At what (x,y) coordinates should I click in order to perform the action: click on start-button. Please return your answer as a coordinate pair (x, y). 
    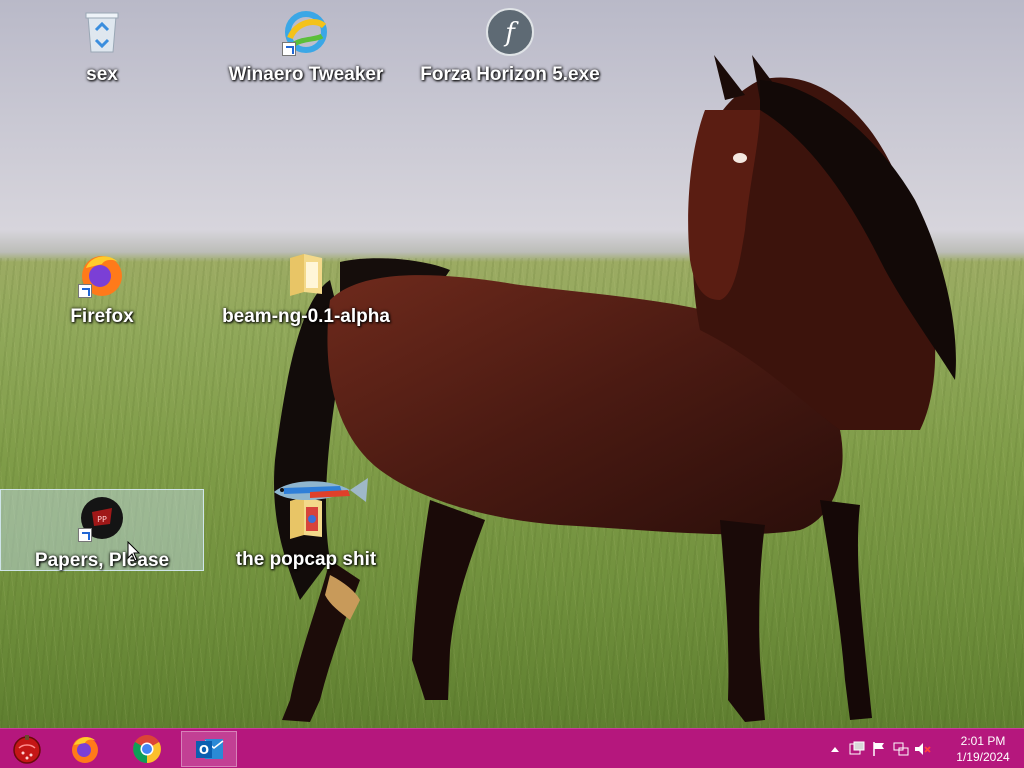
    Looking at the image, I should click on (27, 749).